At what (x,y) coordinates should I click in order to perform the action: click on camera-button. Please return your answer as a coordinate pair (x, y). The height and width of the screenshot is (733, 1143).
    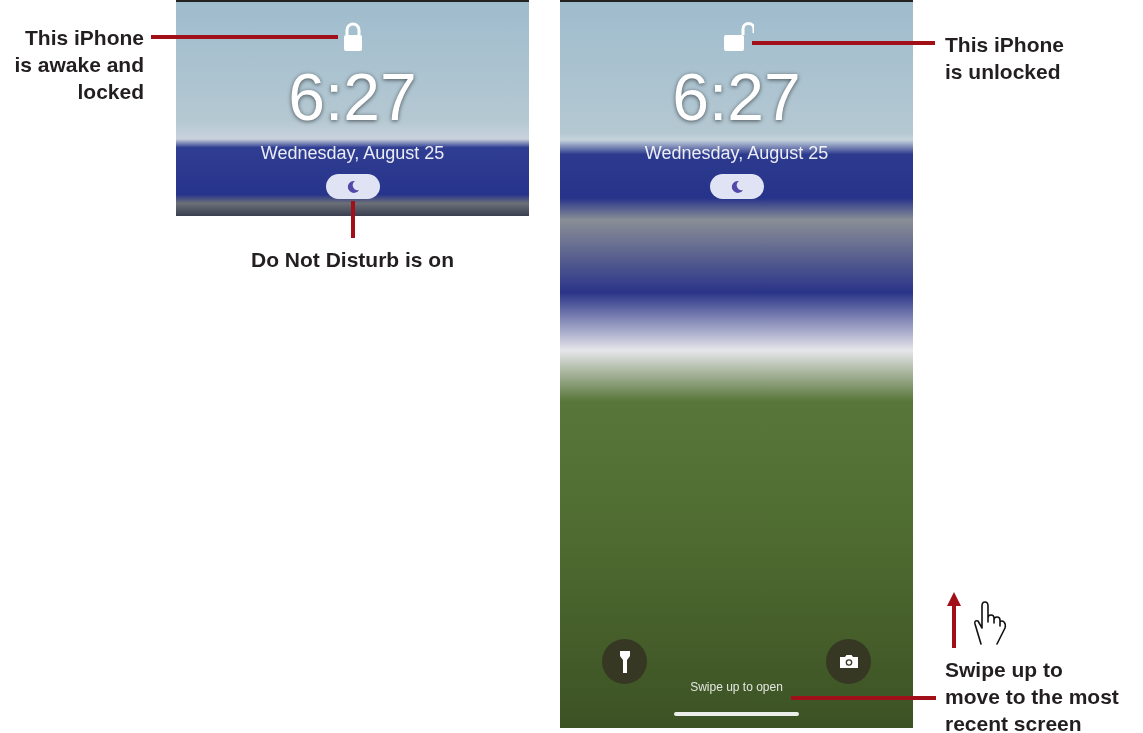
    Looking at the image, I should click on (848, 661).